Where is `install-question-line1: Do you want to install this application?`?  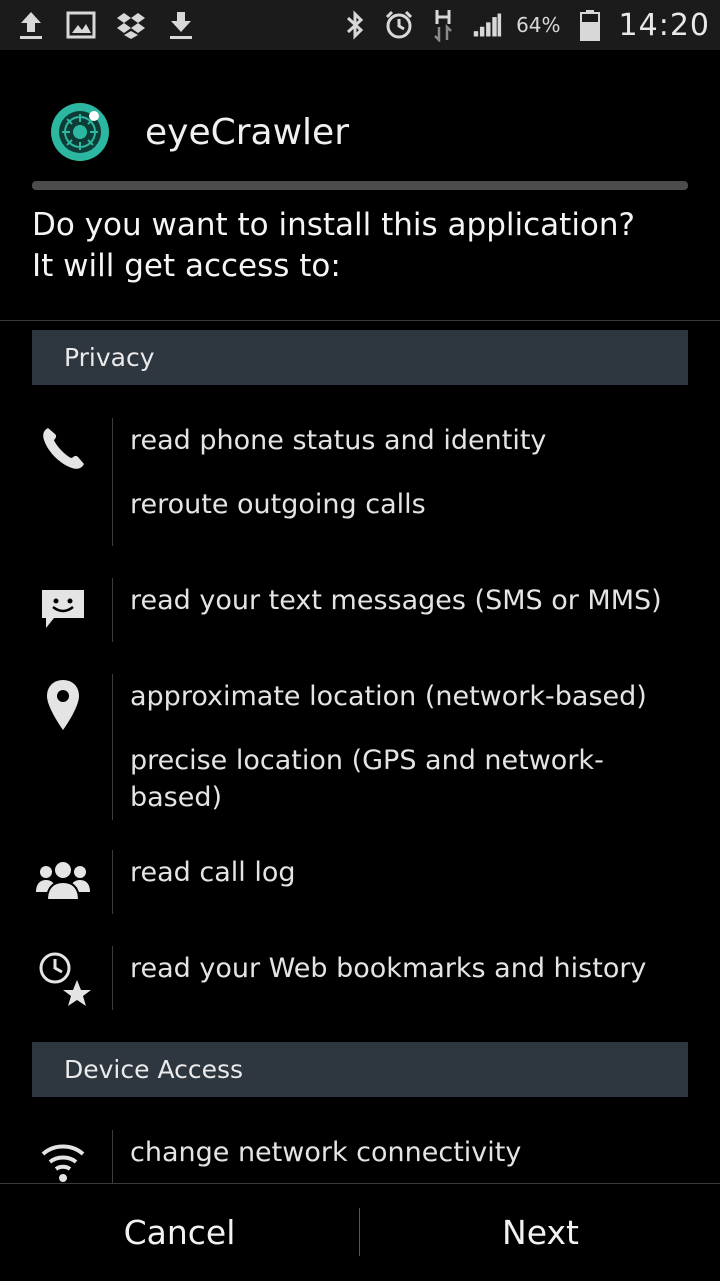 install-question-line1: Do you want to install this application? is located at coordinates (334, 225).